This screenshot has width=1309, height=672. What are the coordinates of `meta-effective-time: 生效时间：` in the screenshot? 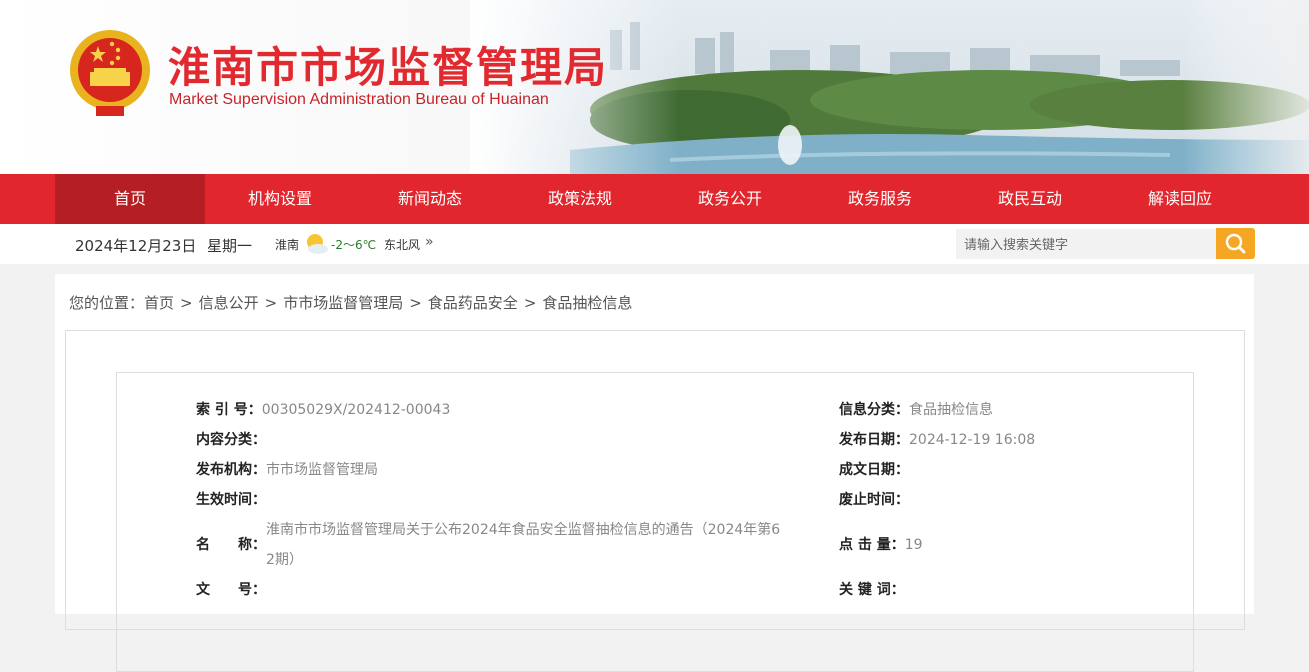 It's located at (231, 499).